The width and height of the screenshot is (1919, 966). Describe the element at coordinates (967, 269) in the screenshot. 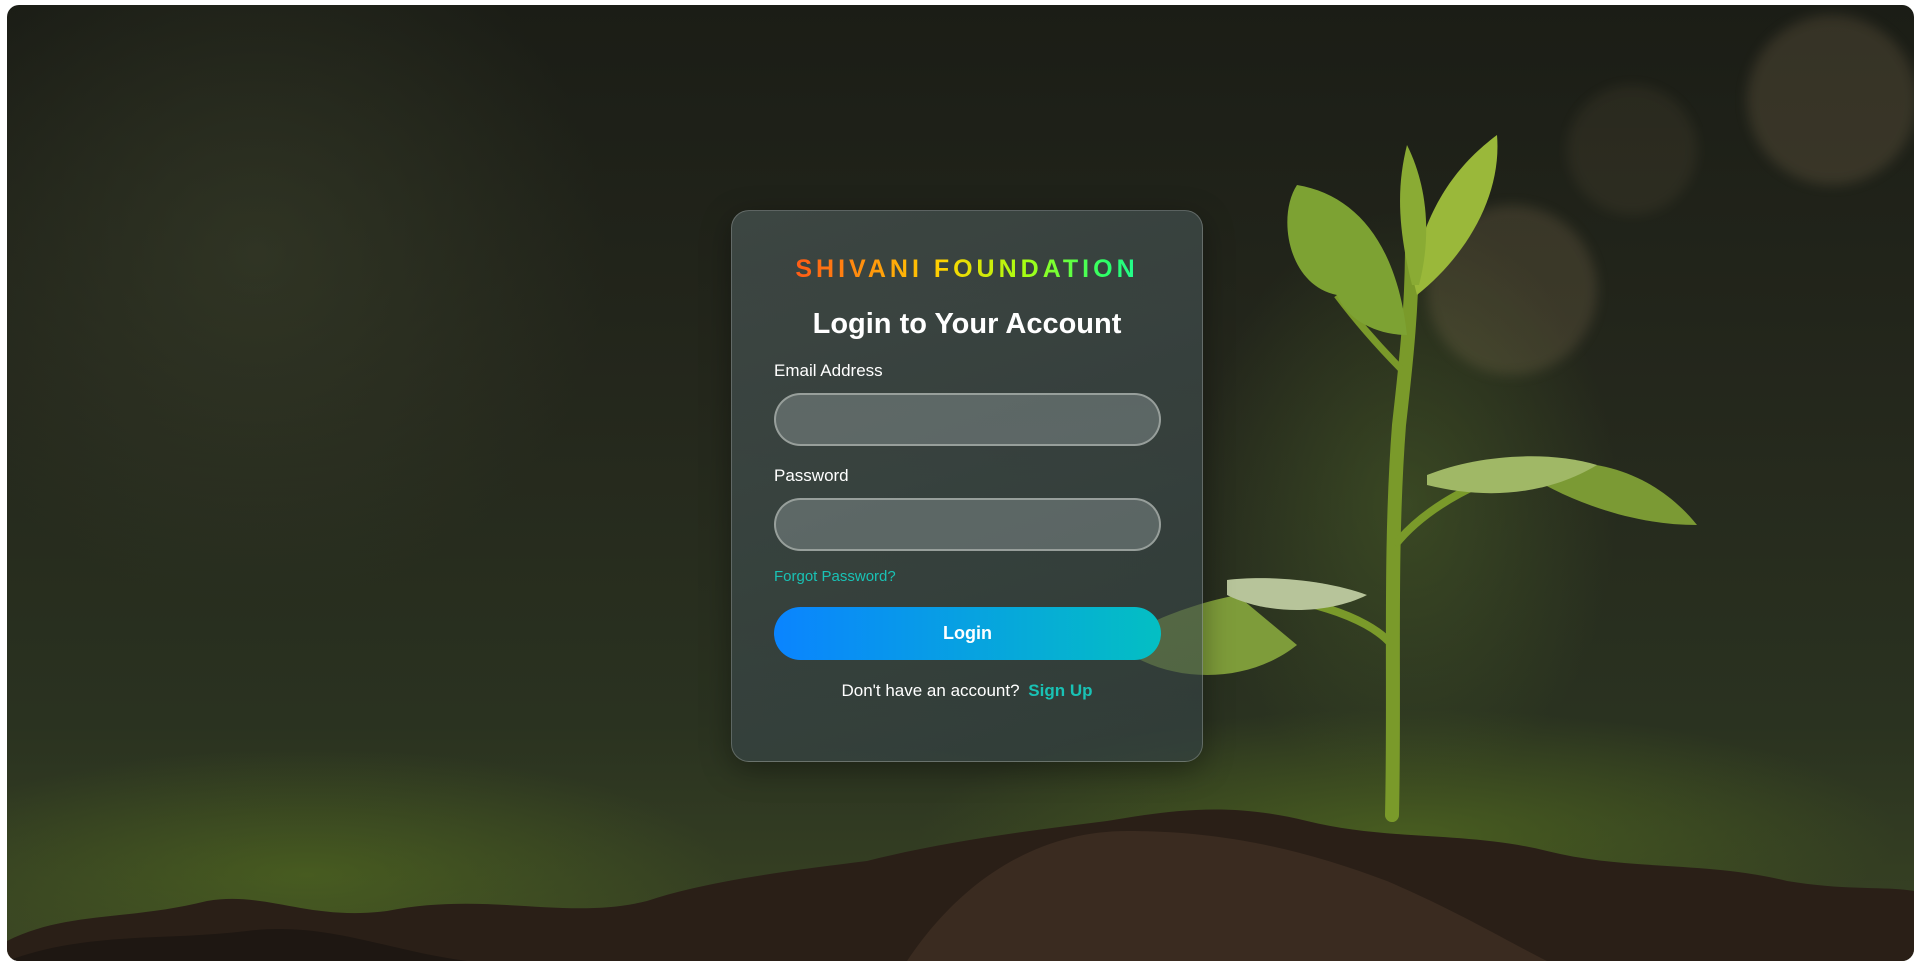

I see `brand-title: SHIVANI FOUNDATION` at that location.